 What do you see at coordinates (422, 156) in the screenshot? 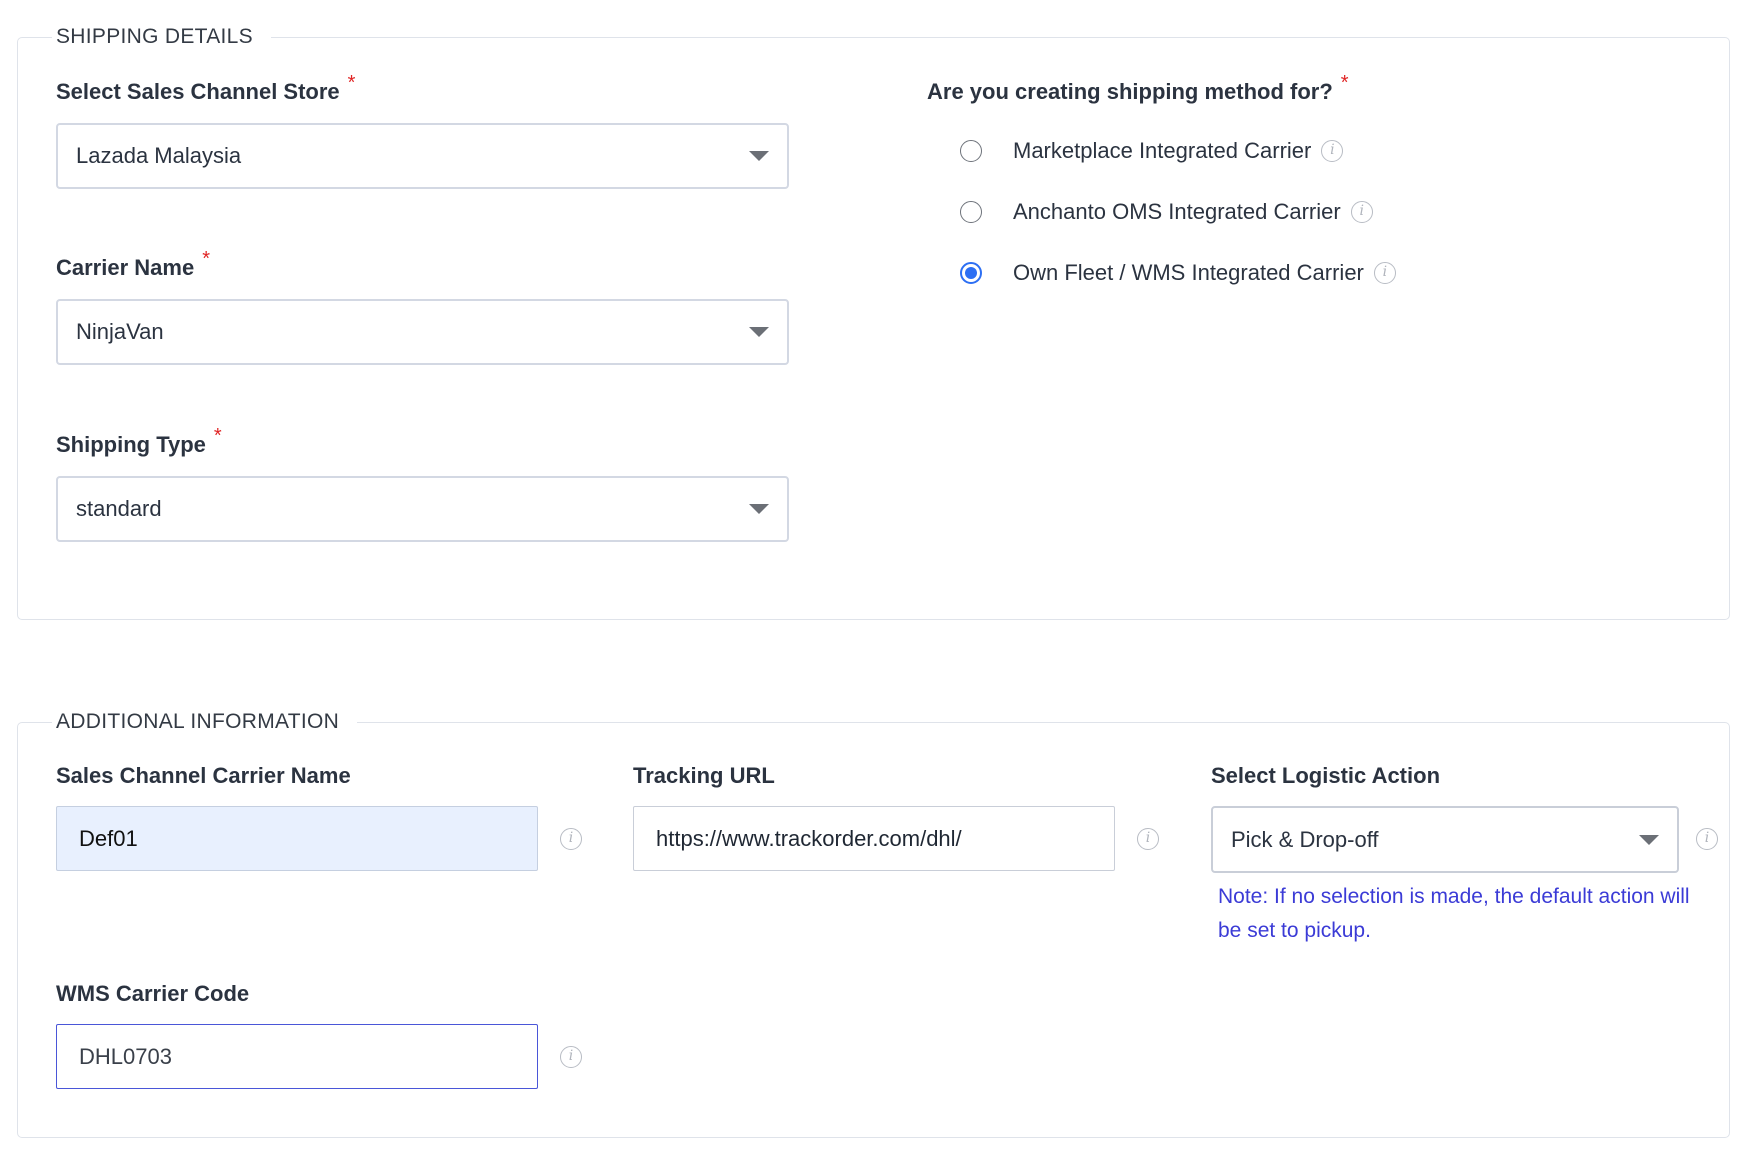
I see `store-select: Lazada Malaysia` at bounding box center [422, 156].